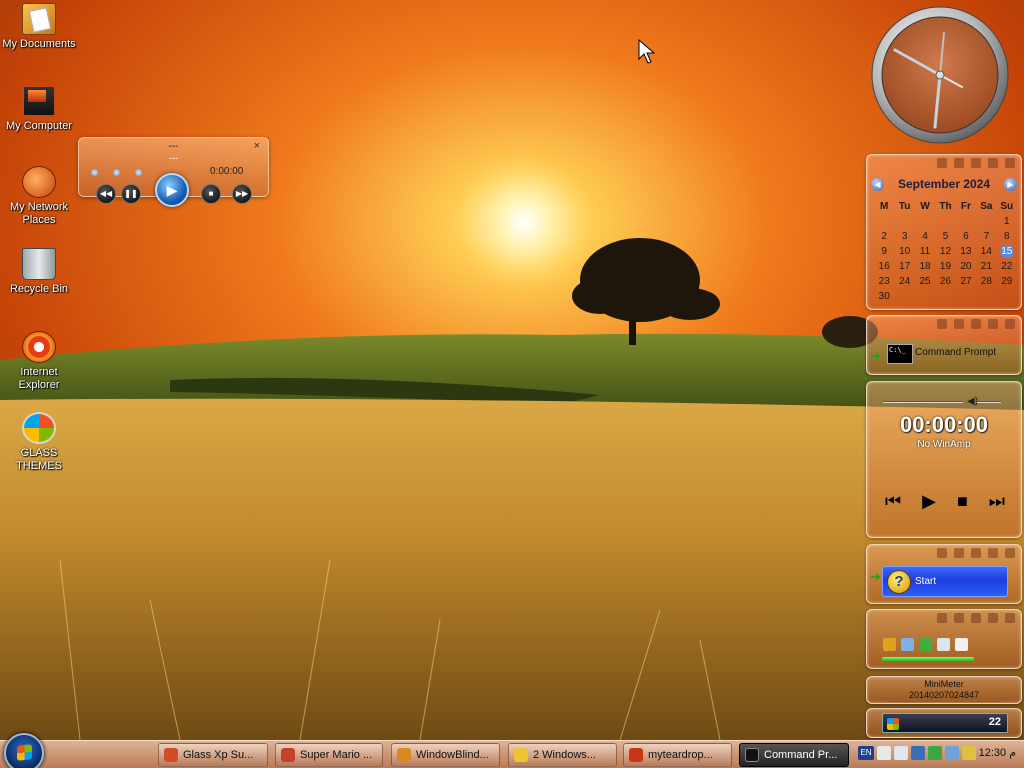 Image resolution: width=1024 pixels, height=768 pixels. What do you see at coordinates (242, 194) in the screenshot?
I see `player-next-button: ▶▶` at bounding box center [242, 194].